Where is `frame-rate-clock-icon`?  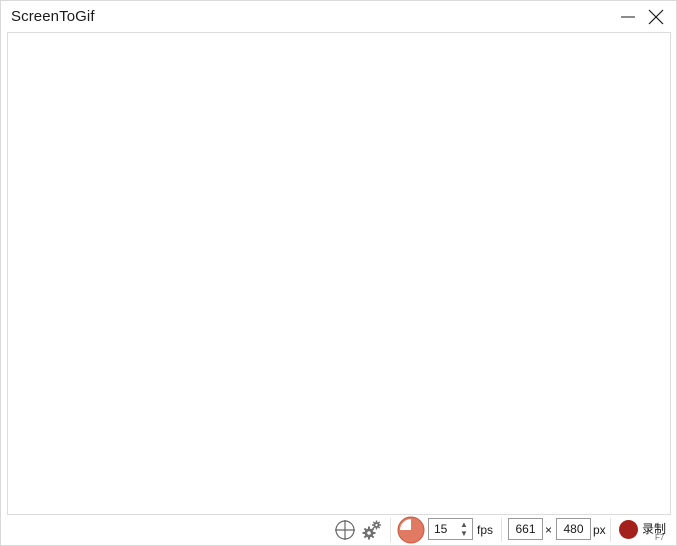
frame-rate-clock-icon is located at coordinates (411, 530).